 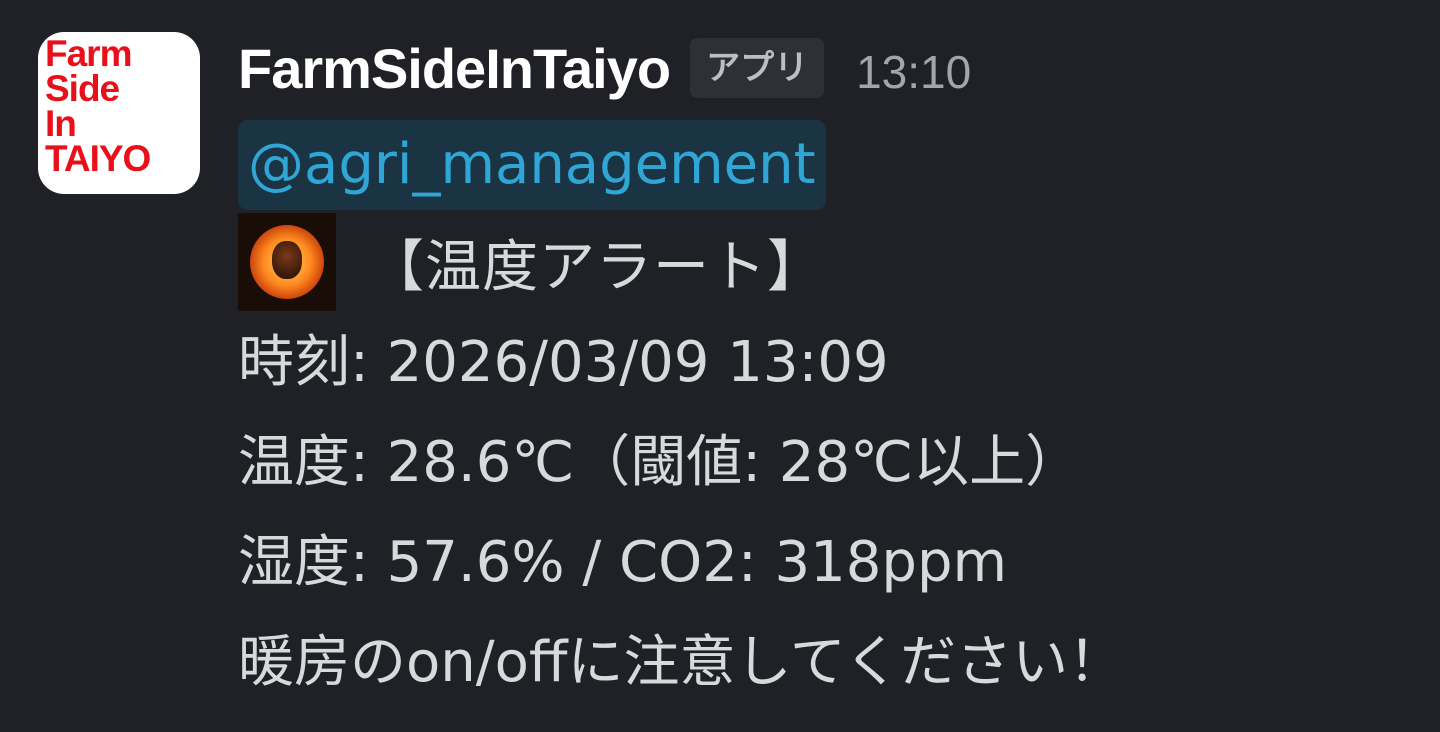 What do you see at coordinates (623, 562) in the screenshot?
I see `humidity-co2-line: 湿度: 57.6% / CO2: 318ppm` at bounding box center [623, 562].